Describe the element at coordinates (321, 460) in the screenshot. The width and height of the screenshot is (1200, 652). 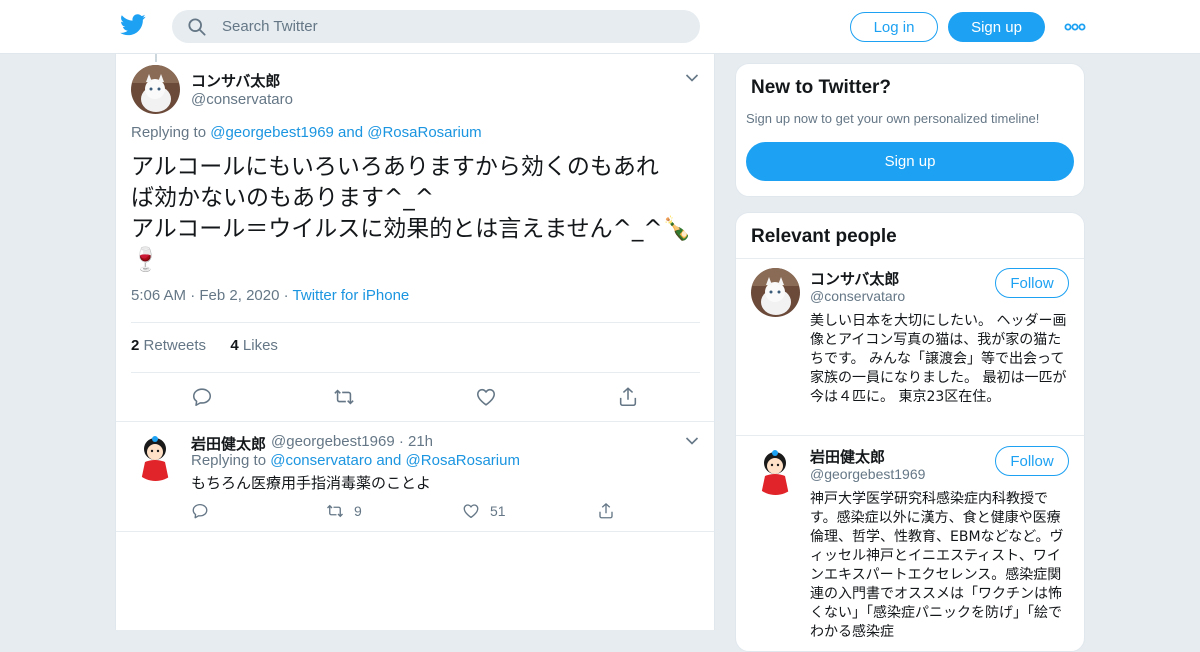
I see `mention-link: @conservataro` at that location.